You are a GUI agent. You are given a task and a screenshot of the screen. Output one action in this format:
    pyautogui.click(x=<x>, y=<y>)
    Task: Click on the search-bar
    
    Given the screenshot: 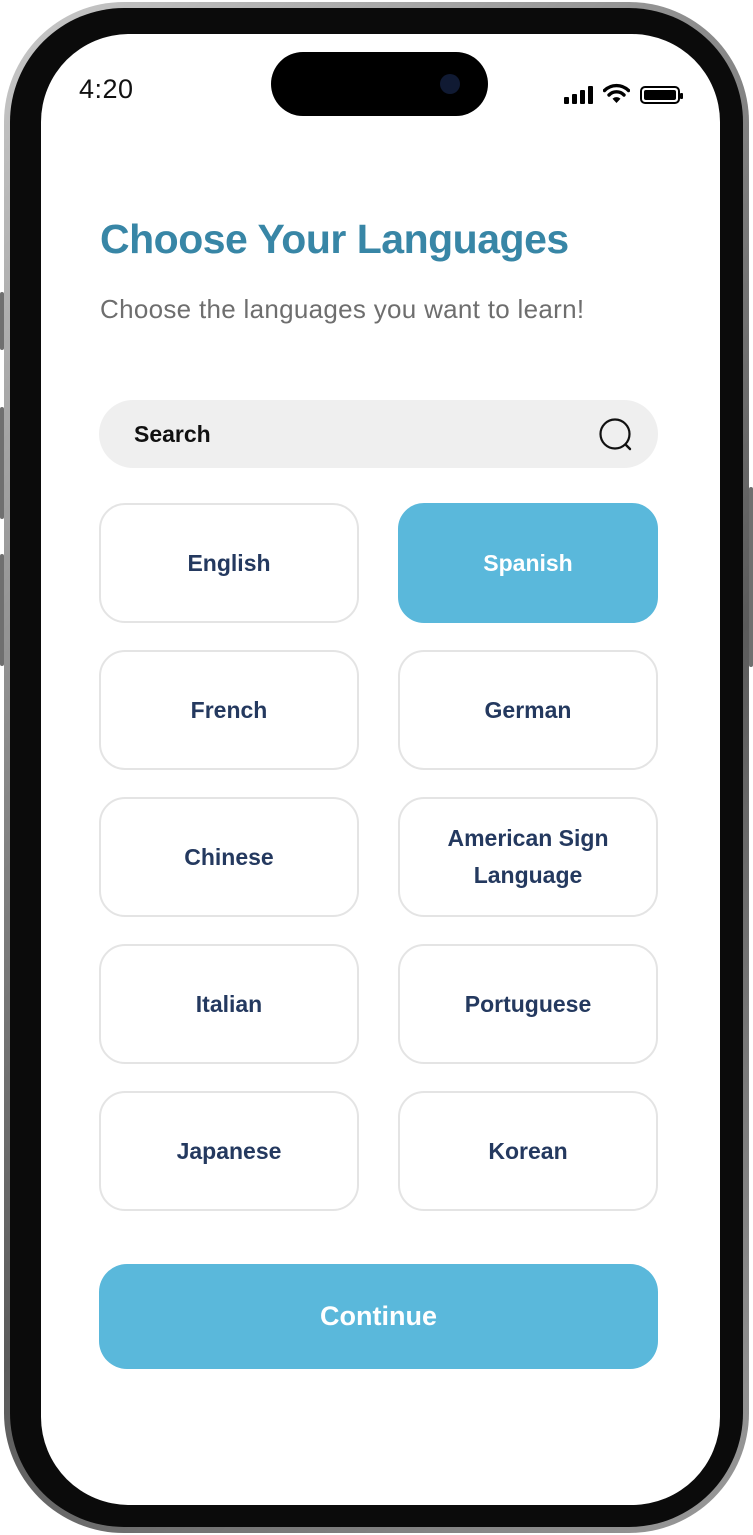 What is the action you would take?
    pyautogui.click(x=378, y=434)
    